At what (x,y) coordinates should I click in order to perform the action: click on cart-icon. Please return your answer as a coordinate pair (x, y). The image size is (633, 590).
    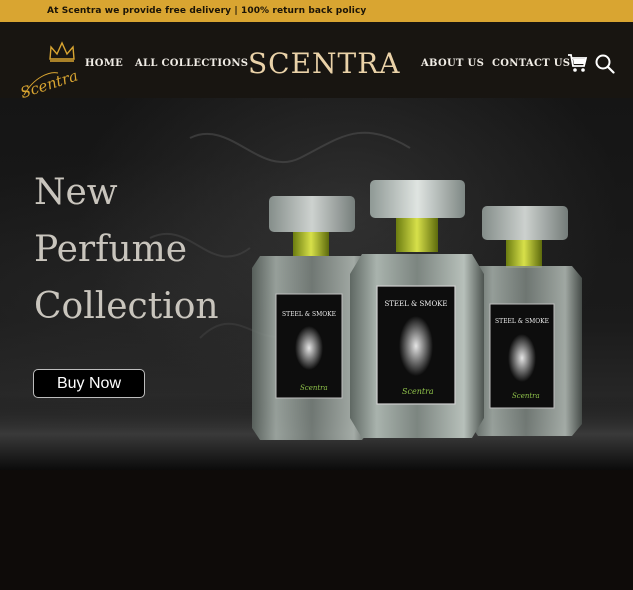
    Looking at the image, I should click on (578, 63).